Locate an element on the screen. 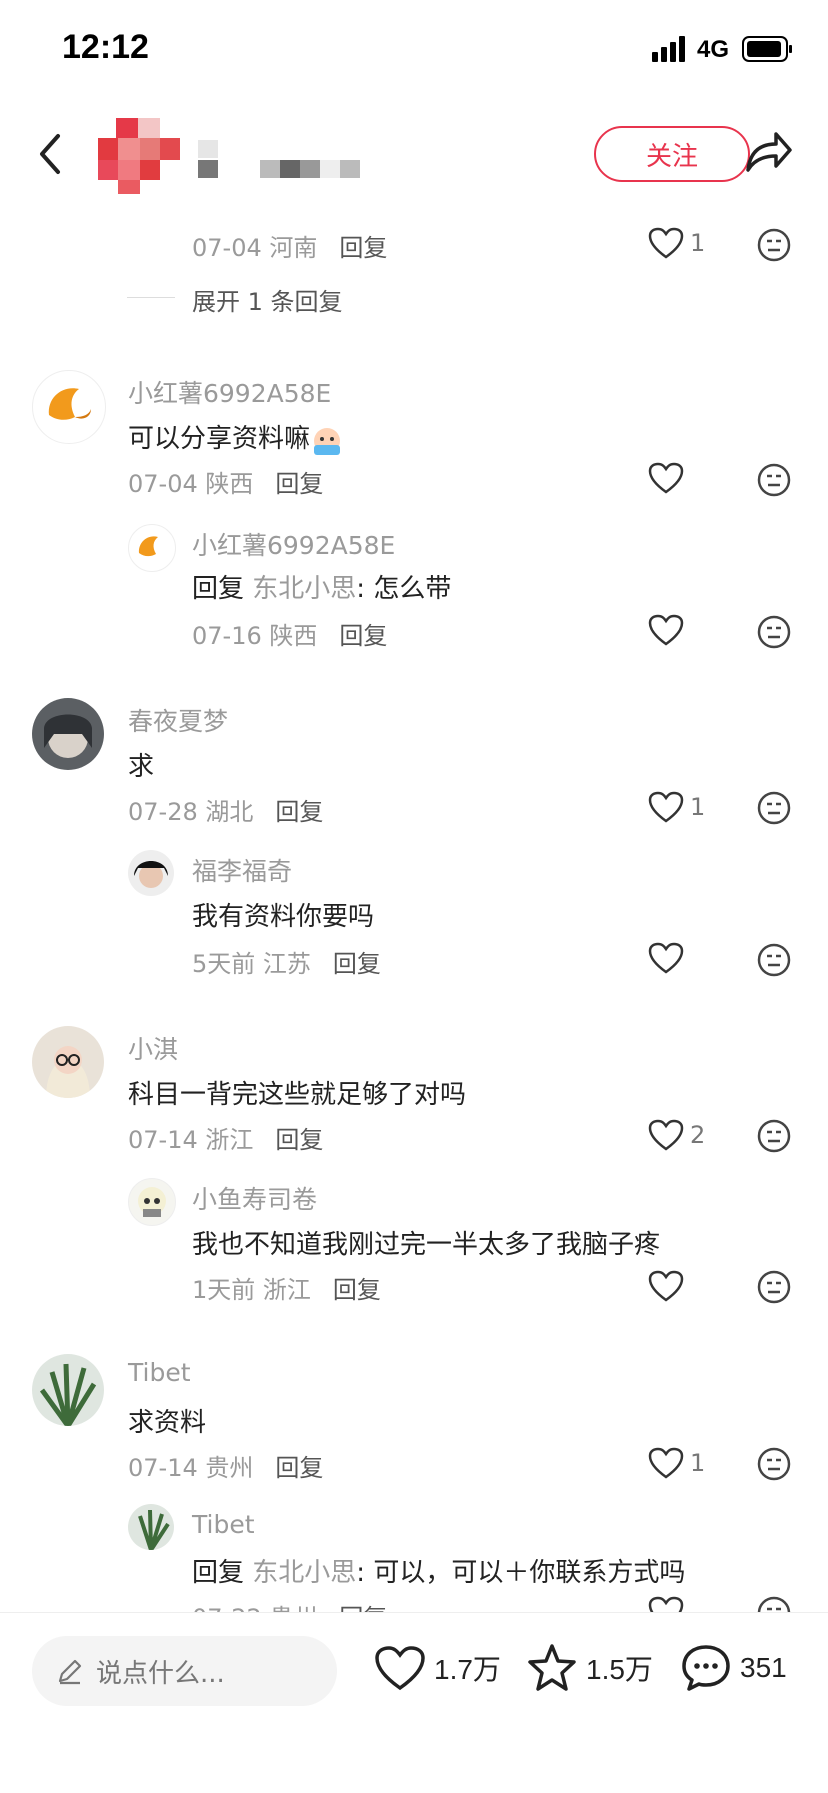  comment-meta: 07-14 浙江 回复 is located at coordinates (226, 1140).